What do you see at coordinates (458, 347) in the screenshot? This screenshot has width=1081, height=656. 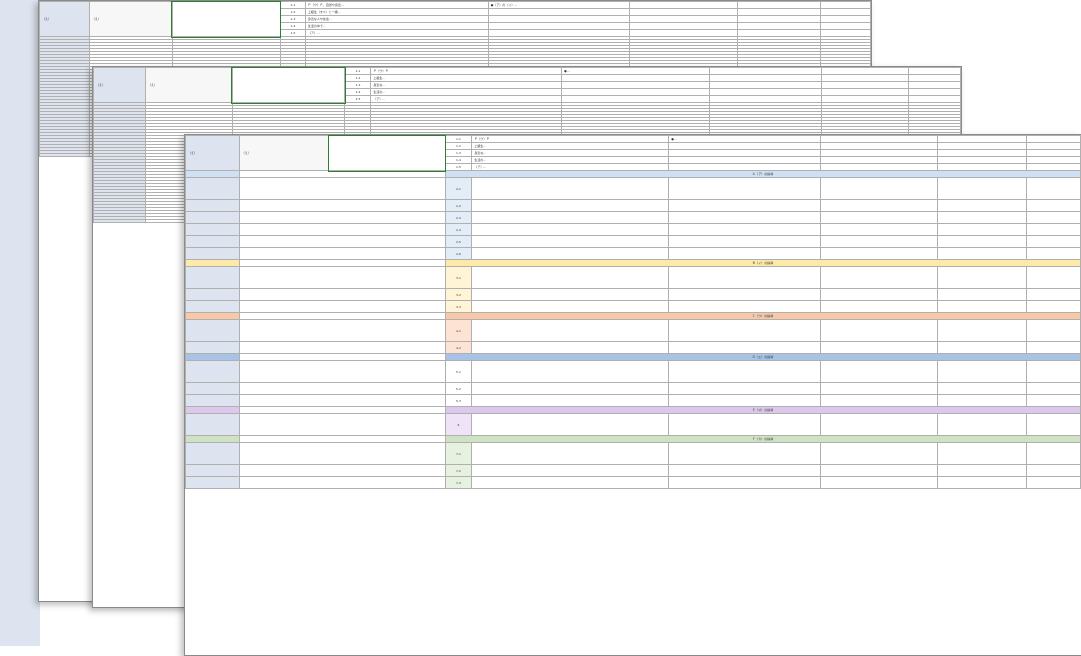 I see `item-code: 4-2` at bounding box center [458, 347].